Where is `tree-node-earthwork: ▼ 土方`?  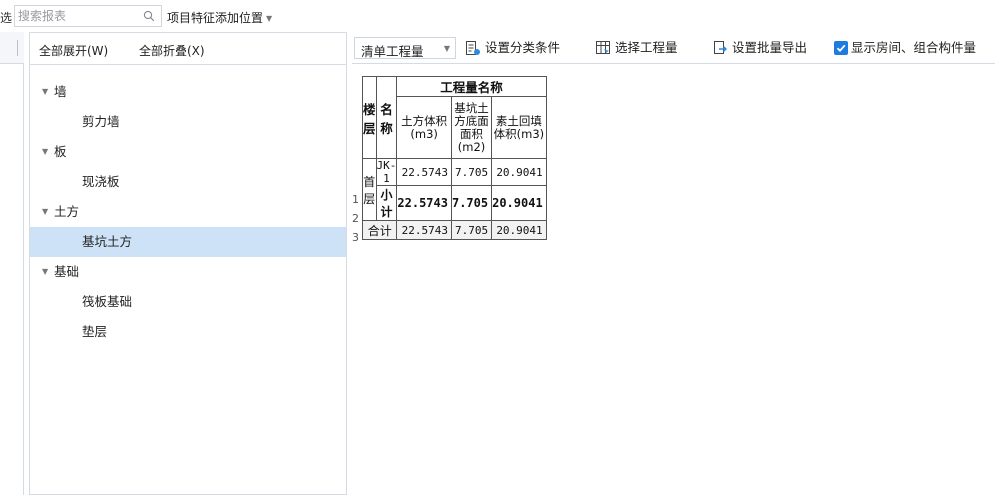
tree-node-earthwork: ▼ 土方 is located at coordinates (188, 212).